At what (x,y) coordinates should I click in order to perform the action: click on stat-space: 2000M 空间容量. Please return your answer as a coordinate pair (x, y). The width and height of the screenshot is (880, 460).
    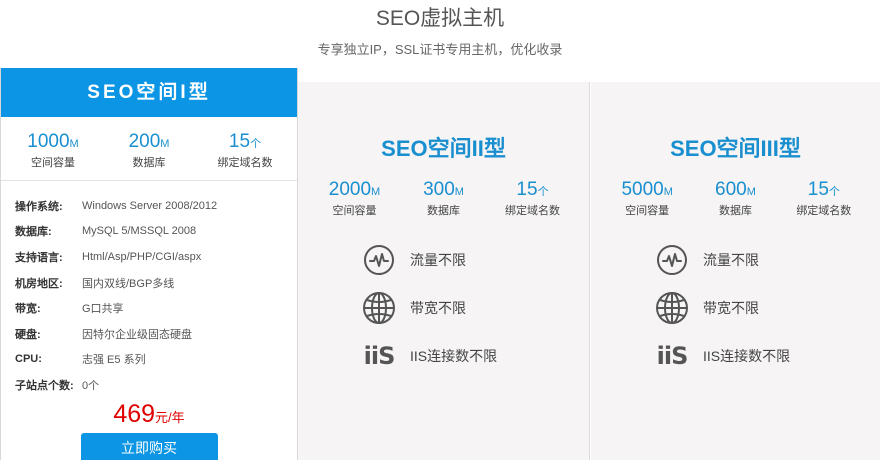
    Looking at the image, I should click on (354, 198).